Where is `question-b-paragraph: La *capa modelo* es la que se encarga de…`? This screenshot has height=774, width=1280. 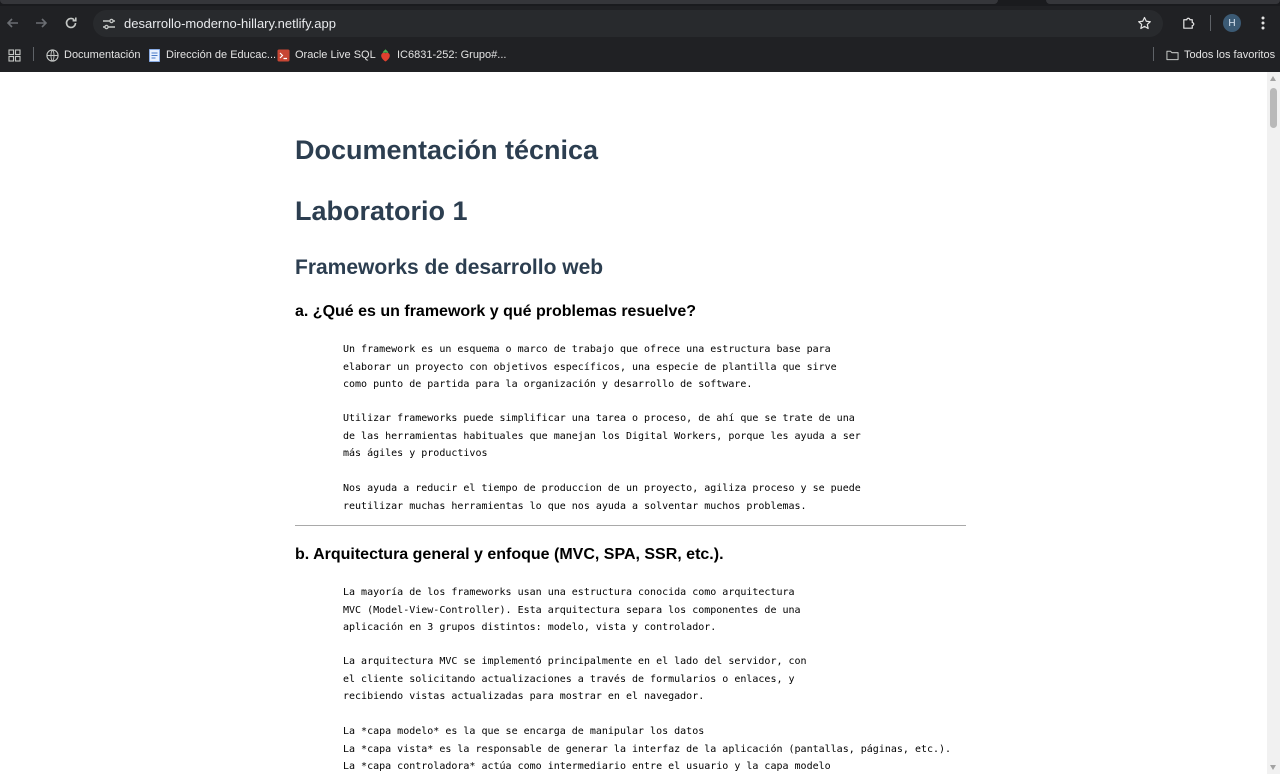 question-b-paragraph: La *capa modelo* es la que se encarga de… is located at coordinates (647, 749).